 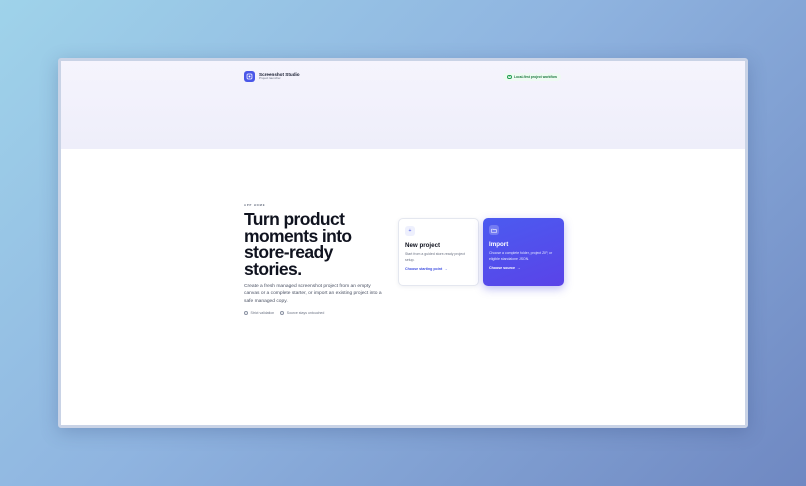 I want to click on status-badge: ✓ Local-first project workflow, so click(x=532, y=77).